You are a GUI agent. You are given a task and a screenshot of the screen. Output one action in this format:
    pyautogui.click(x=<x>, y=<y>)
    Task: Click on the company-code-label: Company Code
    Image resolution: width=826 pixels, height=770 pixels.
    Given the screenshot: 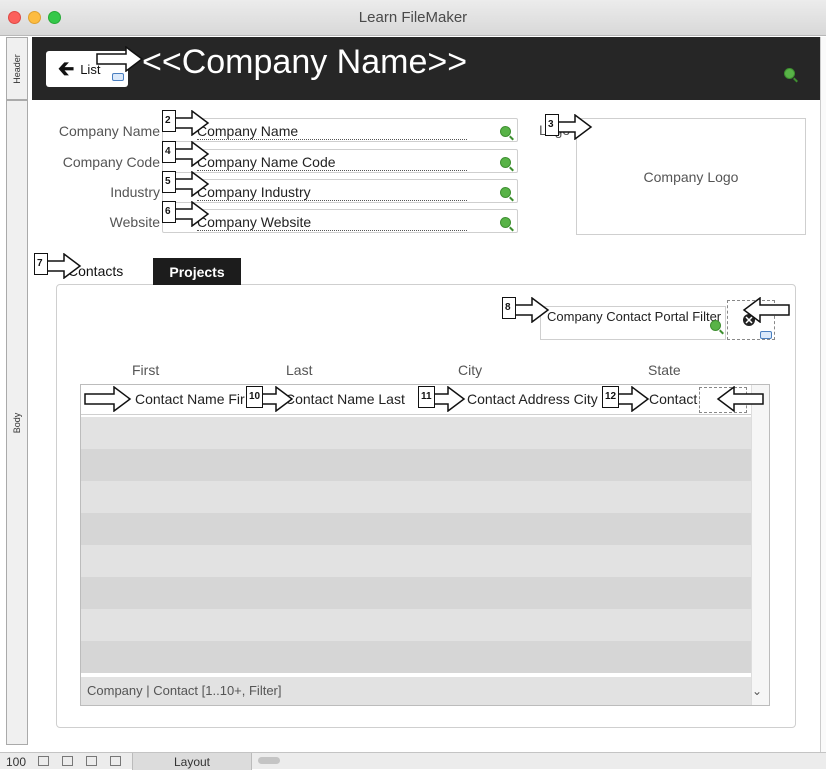 What is the action you would take?
    pyautogui.click(x=111, y=162)
    